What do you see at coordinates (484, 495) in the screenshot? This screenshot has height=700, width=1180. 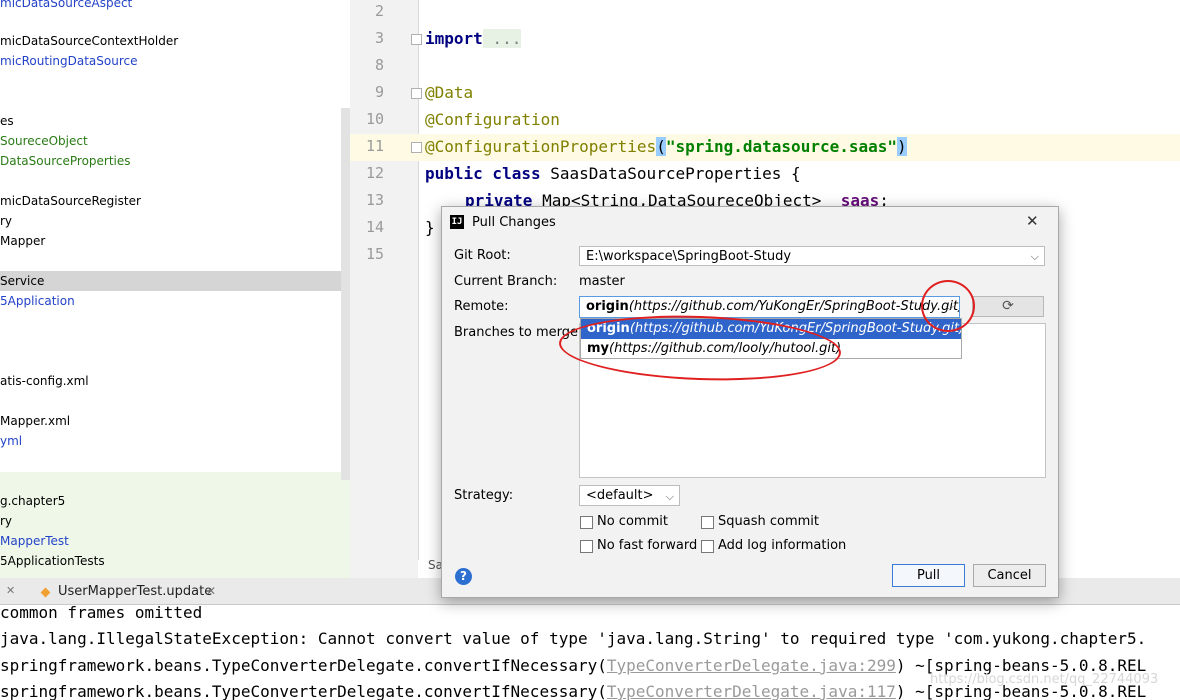 I see `strategy-label: Strategy:` at bounding box center [484, 495].